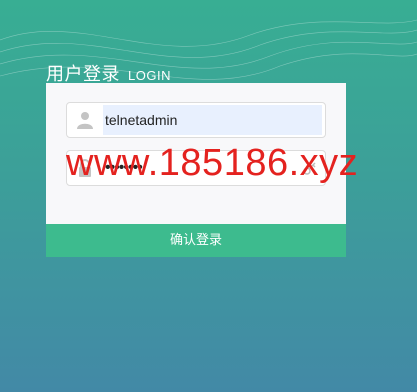 This screenshot has height=392, width=417. Describe the element at coordinates (196, 240) in the screenshot. I see `login-button: 确认登录` at that location.